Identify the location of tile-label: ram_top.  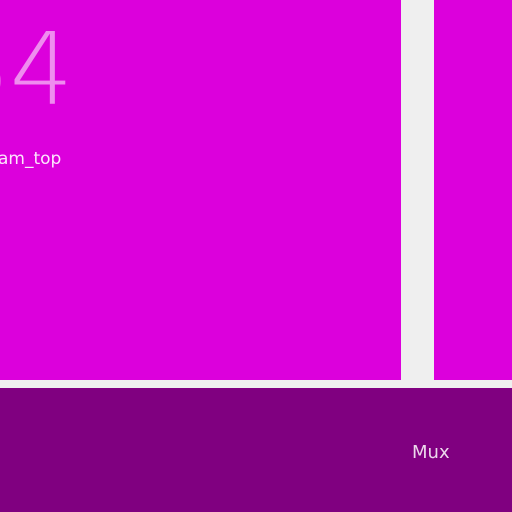
(31, 159).